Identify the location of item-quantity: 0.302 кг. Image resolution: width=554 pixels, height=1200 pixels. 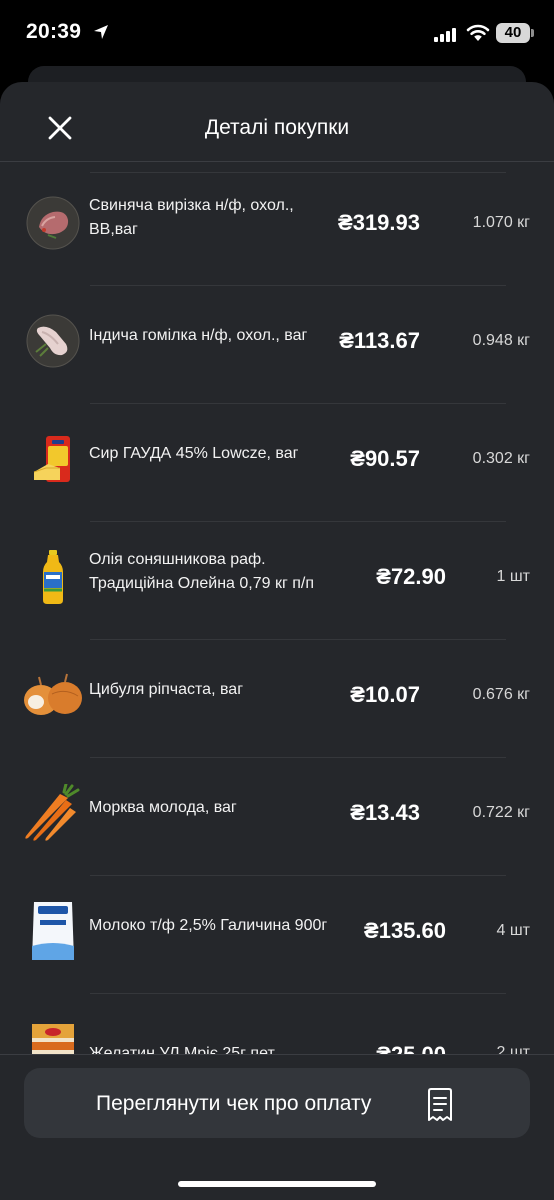
(501, 458).